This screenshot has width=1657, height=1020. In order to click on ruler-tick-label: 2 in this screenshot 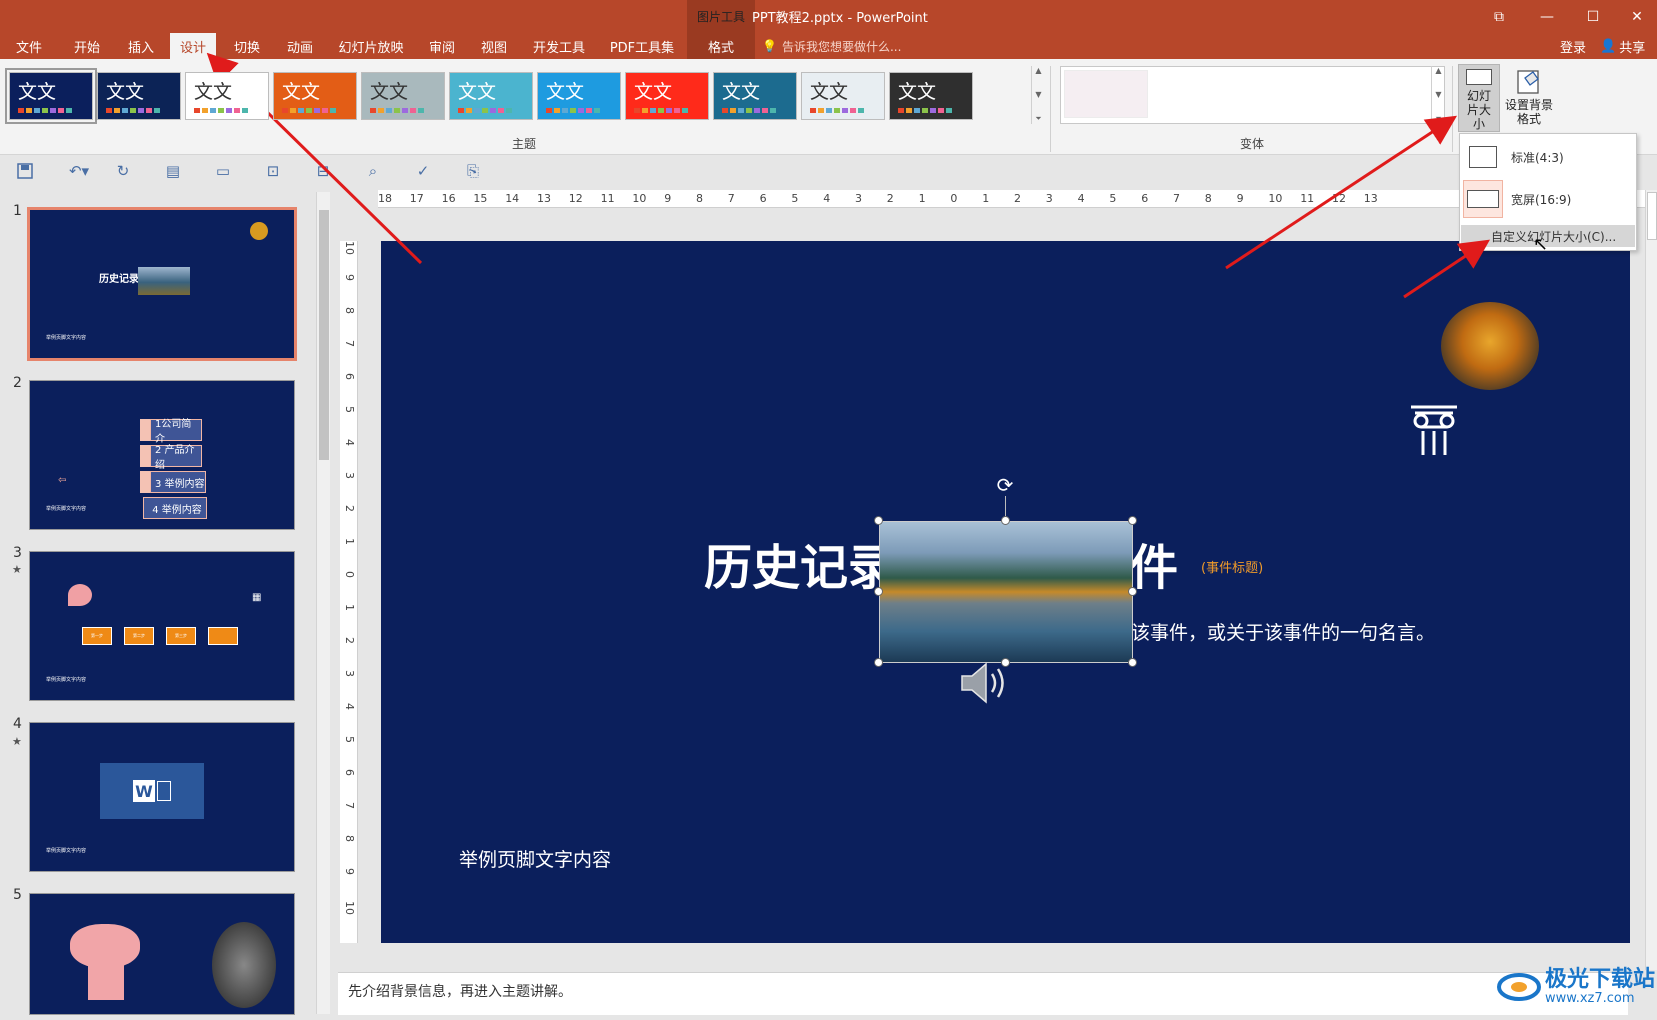, I will do `click(1017, 198)`.